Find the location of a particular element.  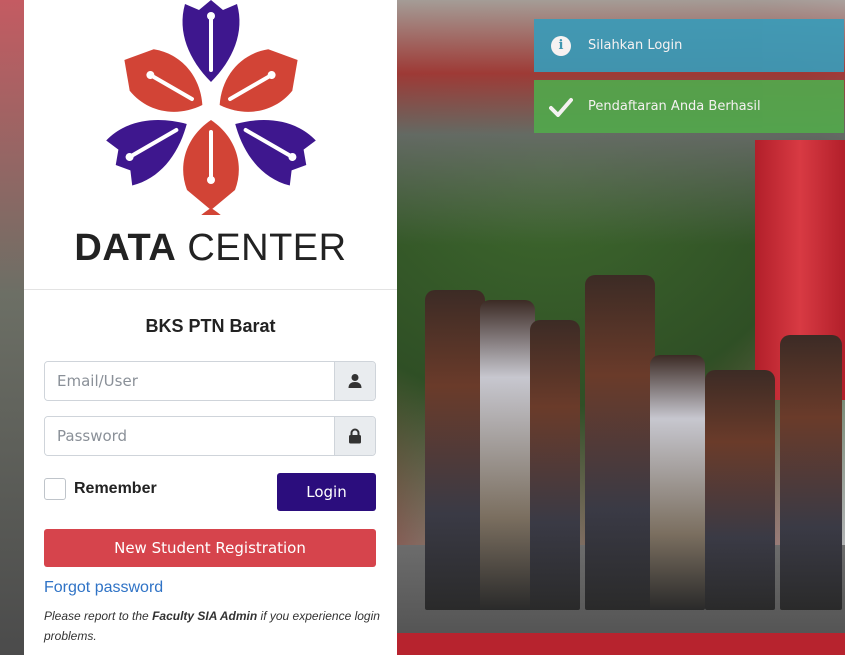

remember-checkbox is located at coordinates (55, 489).